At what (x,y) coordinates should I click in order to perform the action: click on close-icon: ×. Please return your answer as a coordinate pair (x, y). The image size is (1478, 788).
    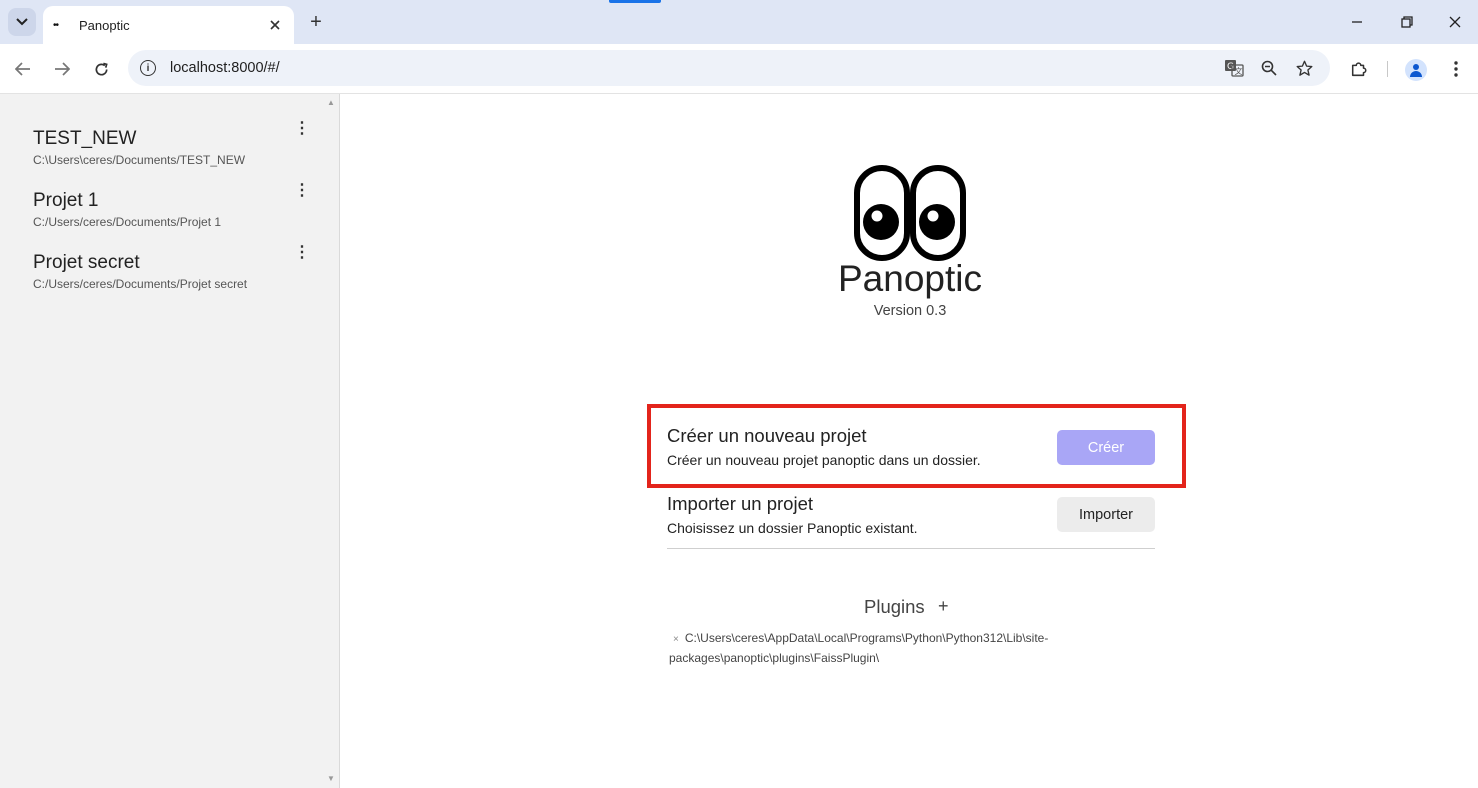
    Looking at the image, I should click on (676, 639).